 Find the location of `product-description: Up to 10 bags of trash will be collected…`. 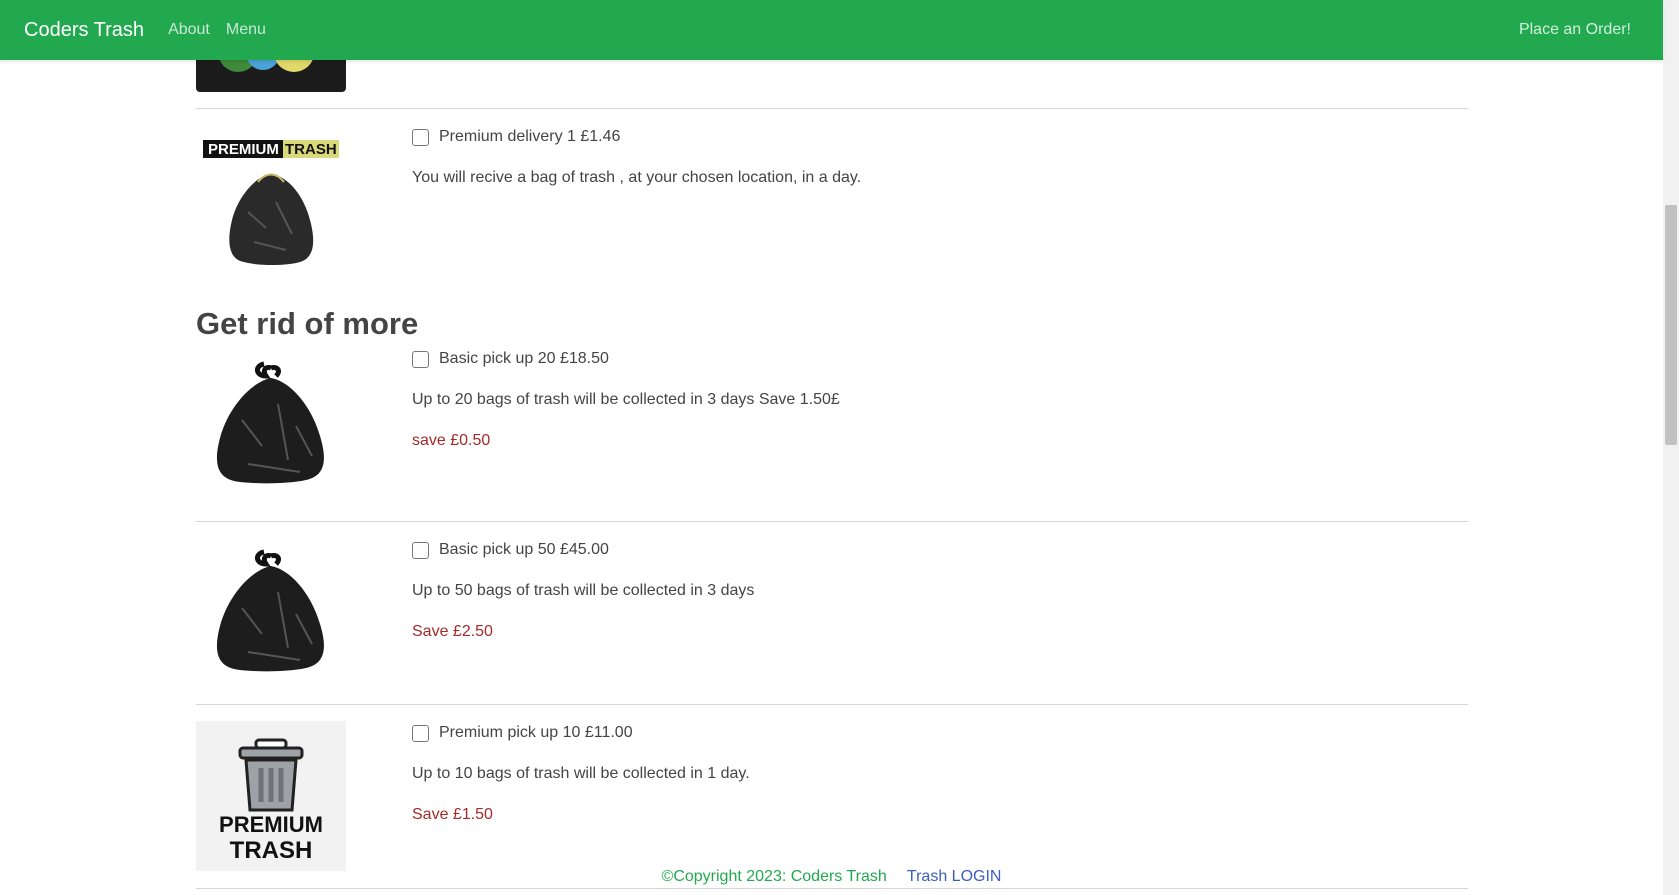

product-description: Up to 10 bags of trash will be collected… is located at coordinates (581, 773).